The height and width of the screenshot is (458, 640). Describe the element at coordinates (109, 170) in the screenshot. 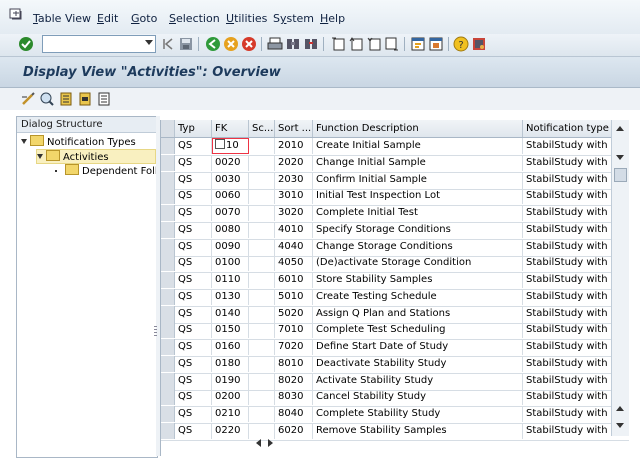

I see `tree-node-dependent-follow: Dependent Follo` at that location.